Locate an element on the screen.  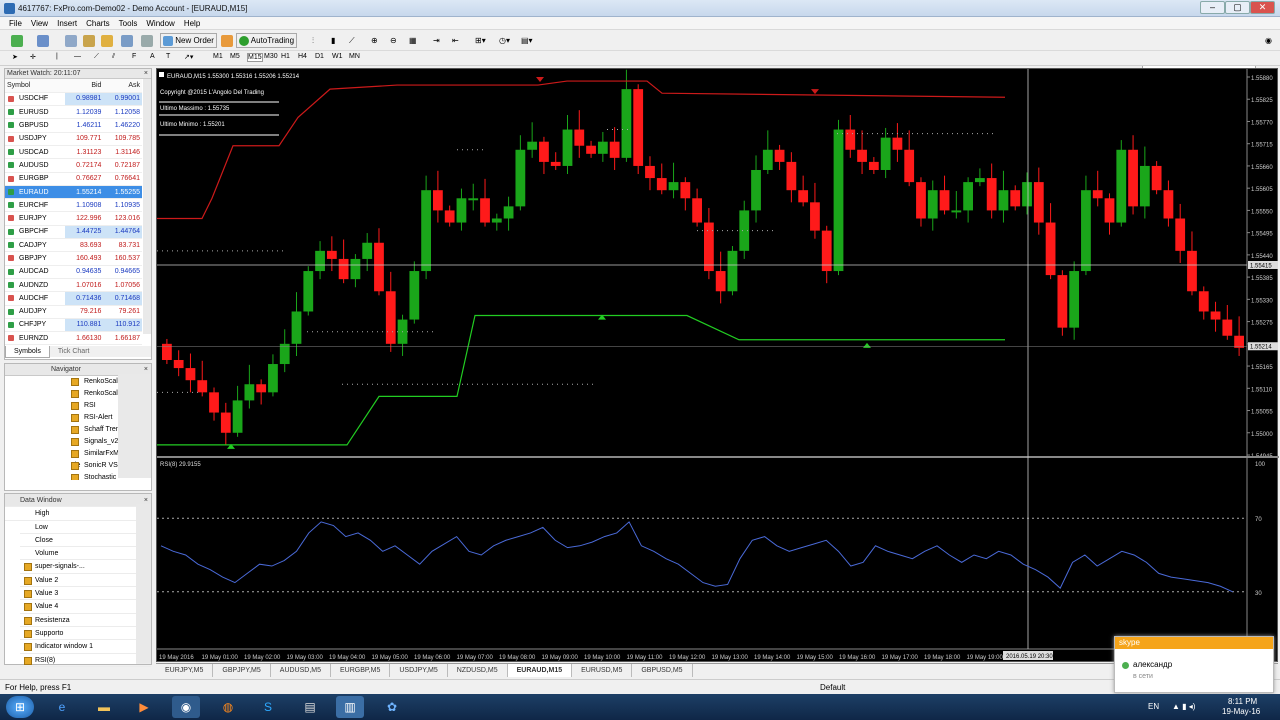
table-row: EURAUD 1.55214 1.55255 is located at coordinates (73, 192).